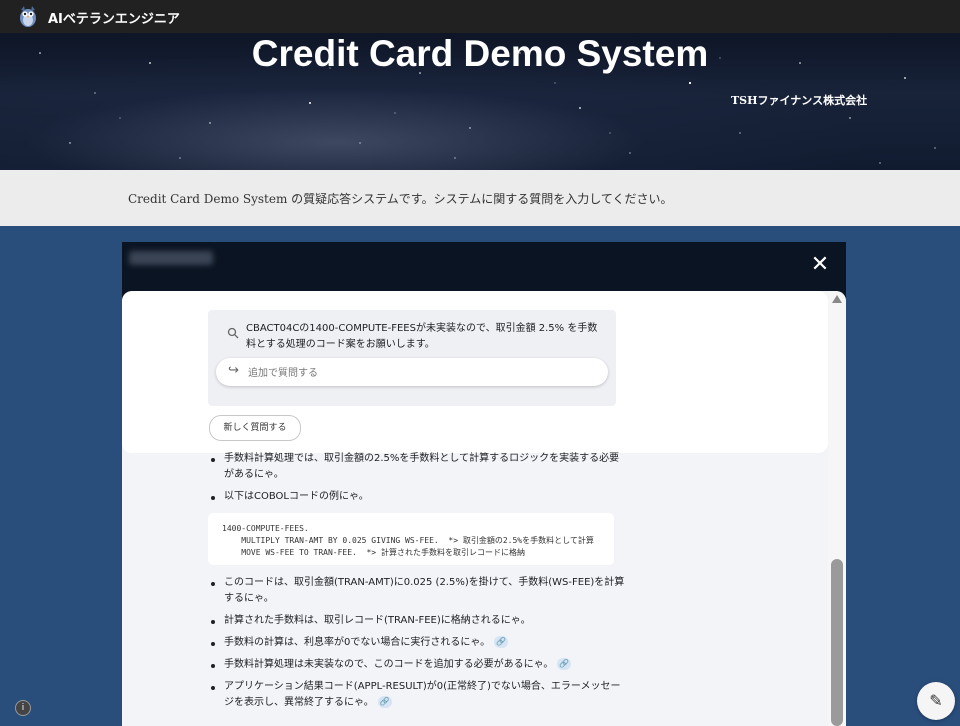  I want to click on list-item: 以下はCOBOLコードの例にゃ。, so click(418, 497).